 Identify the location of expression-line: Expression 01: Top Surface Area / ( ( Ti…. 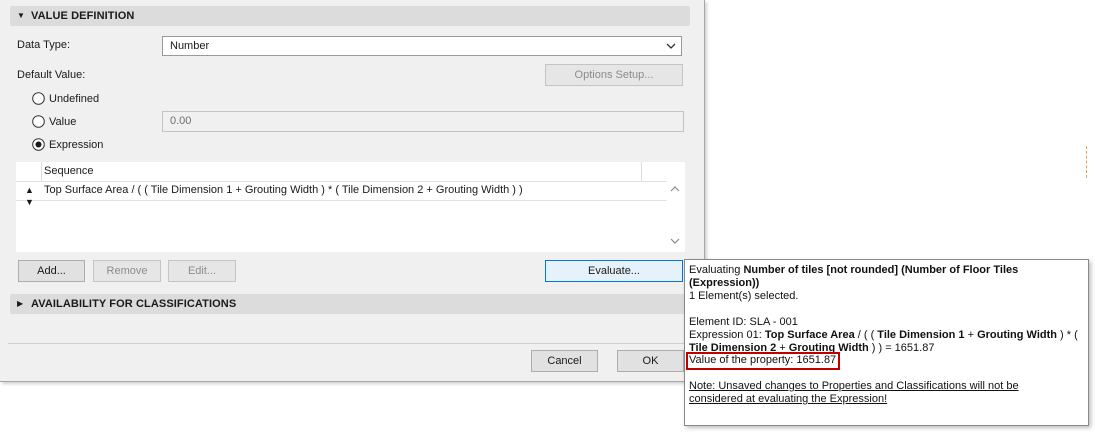
(883, 335).